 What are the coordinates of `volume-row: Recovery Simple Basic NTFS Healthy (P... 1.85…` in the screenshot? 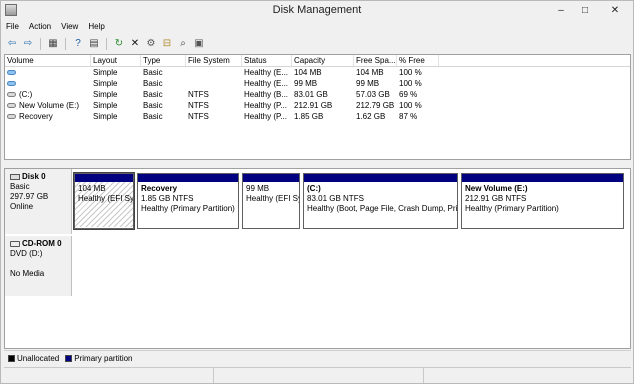 It's located at (317, 116).